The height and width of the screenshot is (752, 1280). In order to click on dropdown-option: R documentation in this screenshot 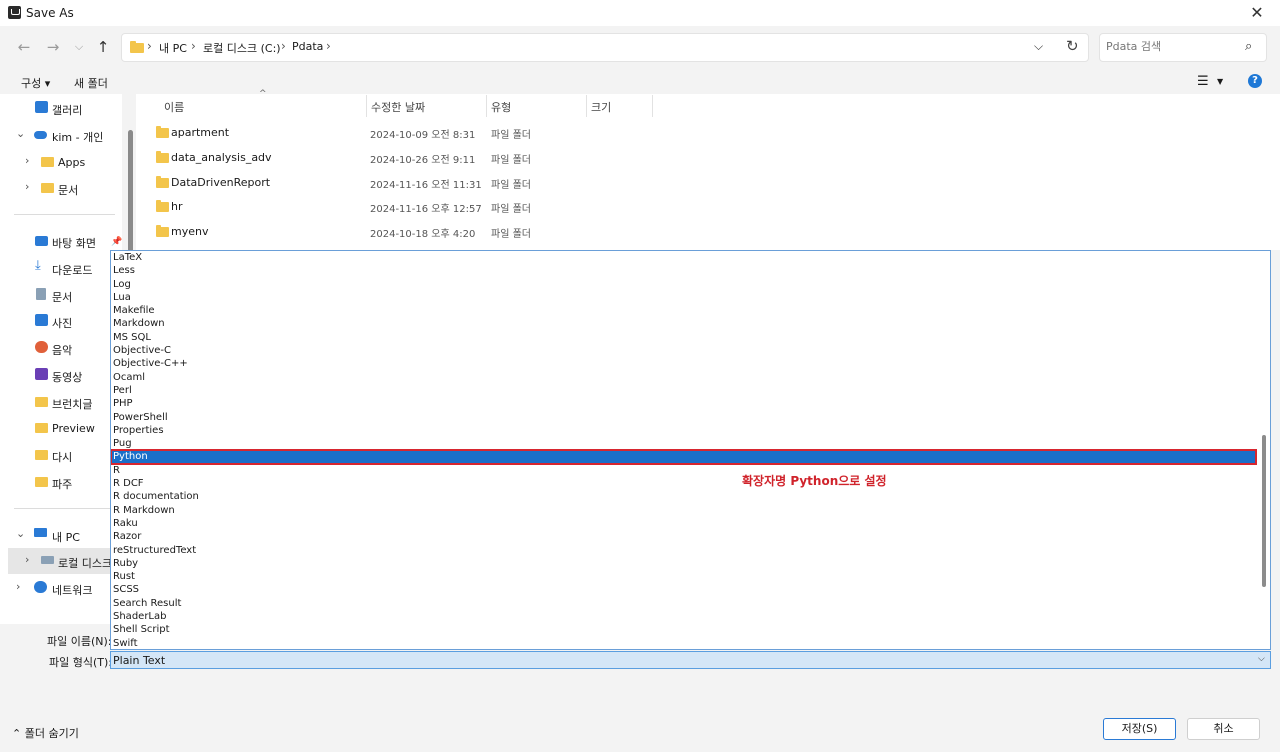, I will do `click(683, 496)`.